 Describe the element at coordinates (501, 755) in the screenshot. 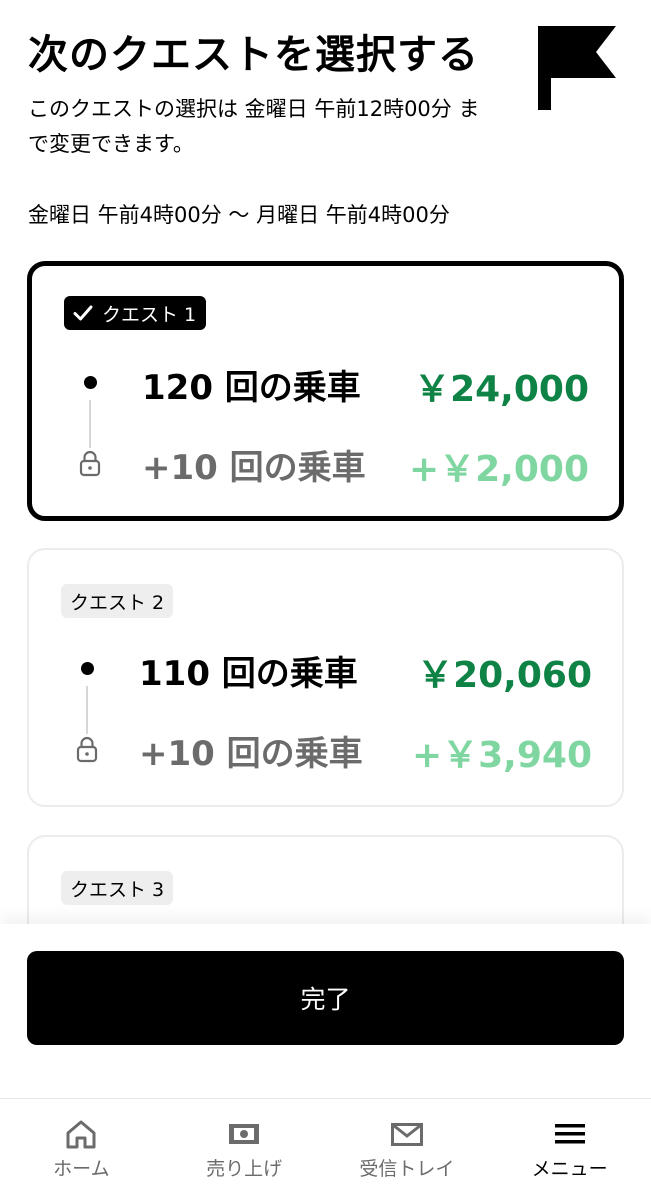

I see `tier-amount: +￥3,940` at that location.